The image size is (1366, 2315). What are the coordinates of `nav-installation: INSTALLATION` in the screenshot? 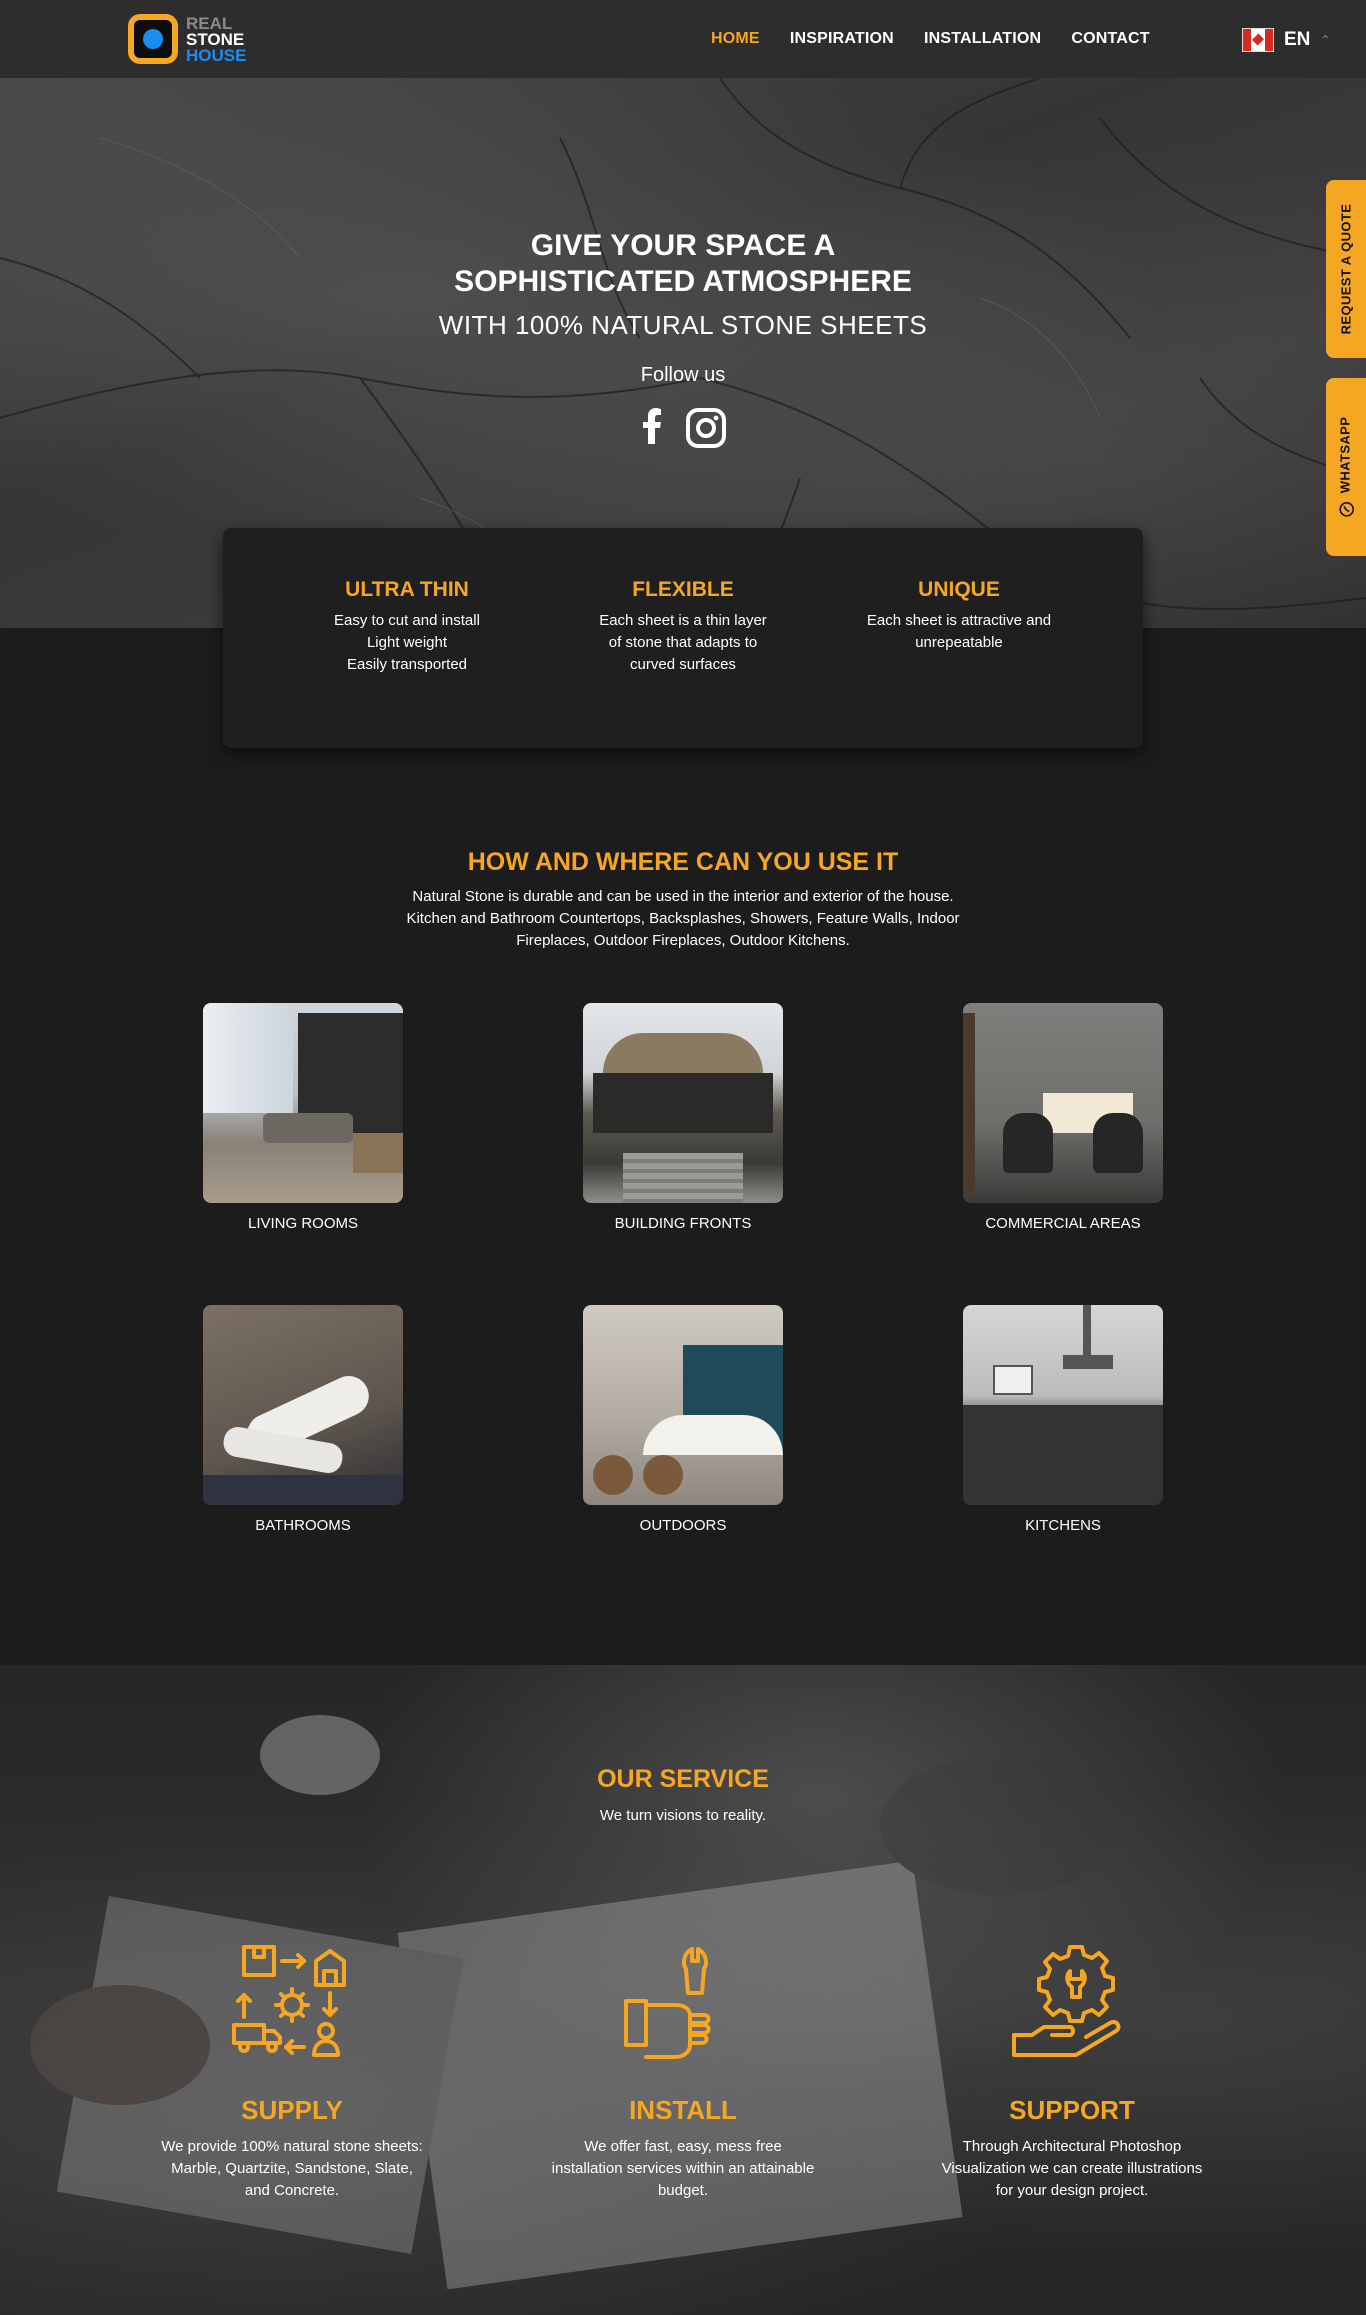 It's located at (982, 39).